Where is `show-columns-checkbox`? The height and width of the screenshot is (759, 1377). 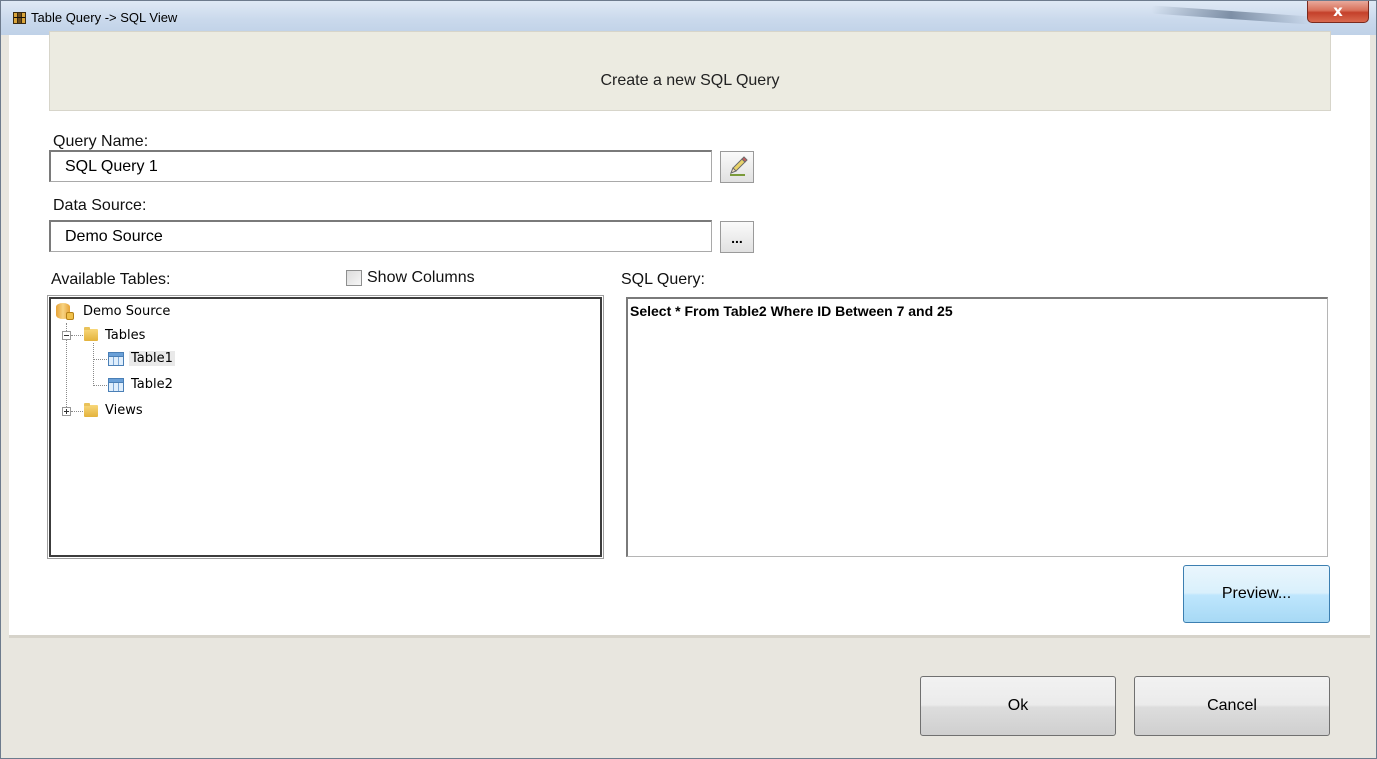 show-columns-checkbox is located at coordinates (354, 278).